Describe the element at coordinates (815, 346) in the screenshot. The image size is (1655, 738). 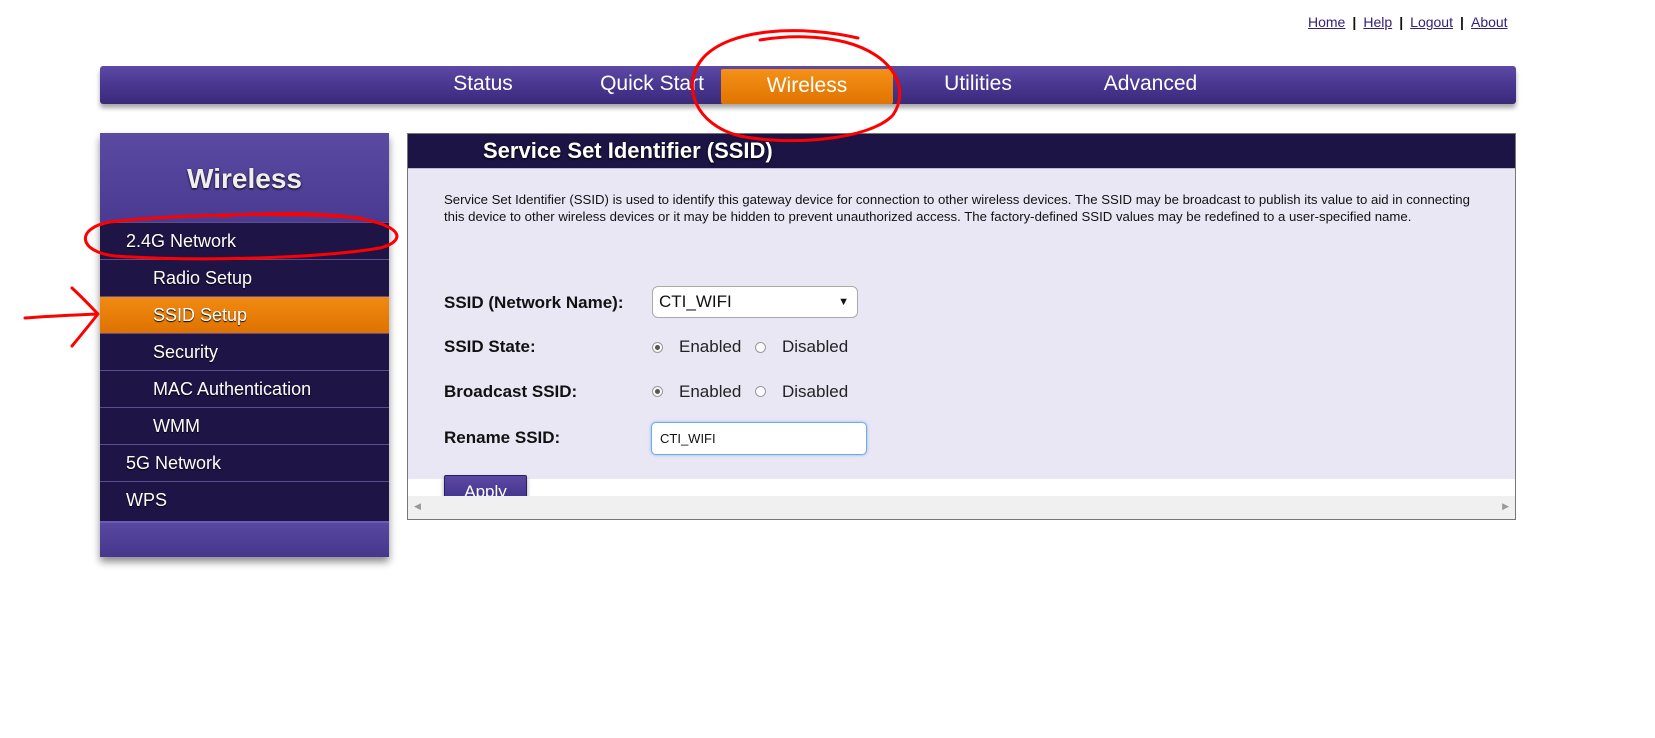
I see `ssid-state-disabled-label: Disabled` at that location.